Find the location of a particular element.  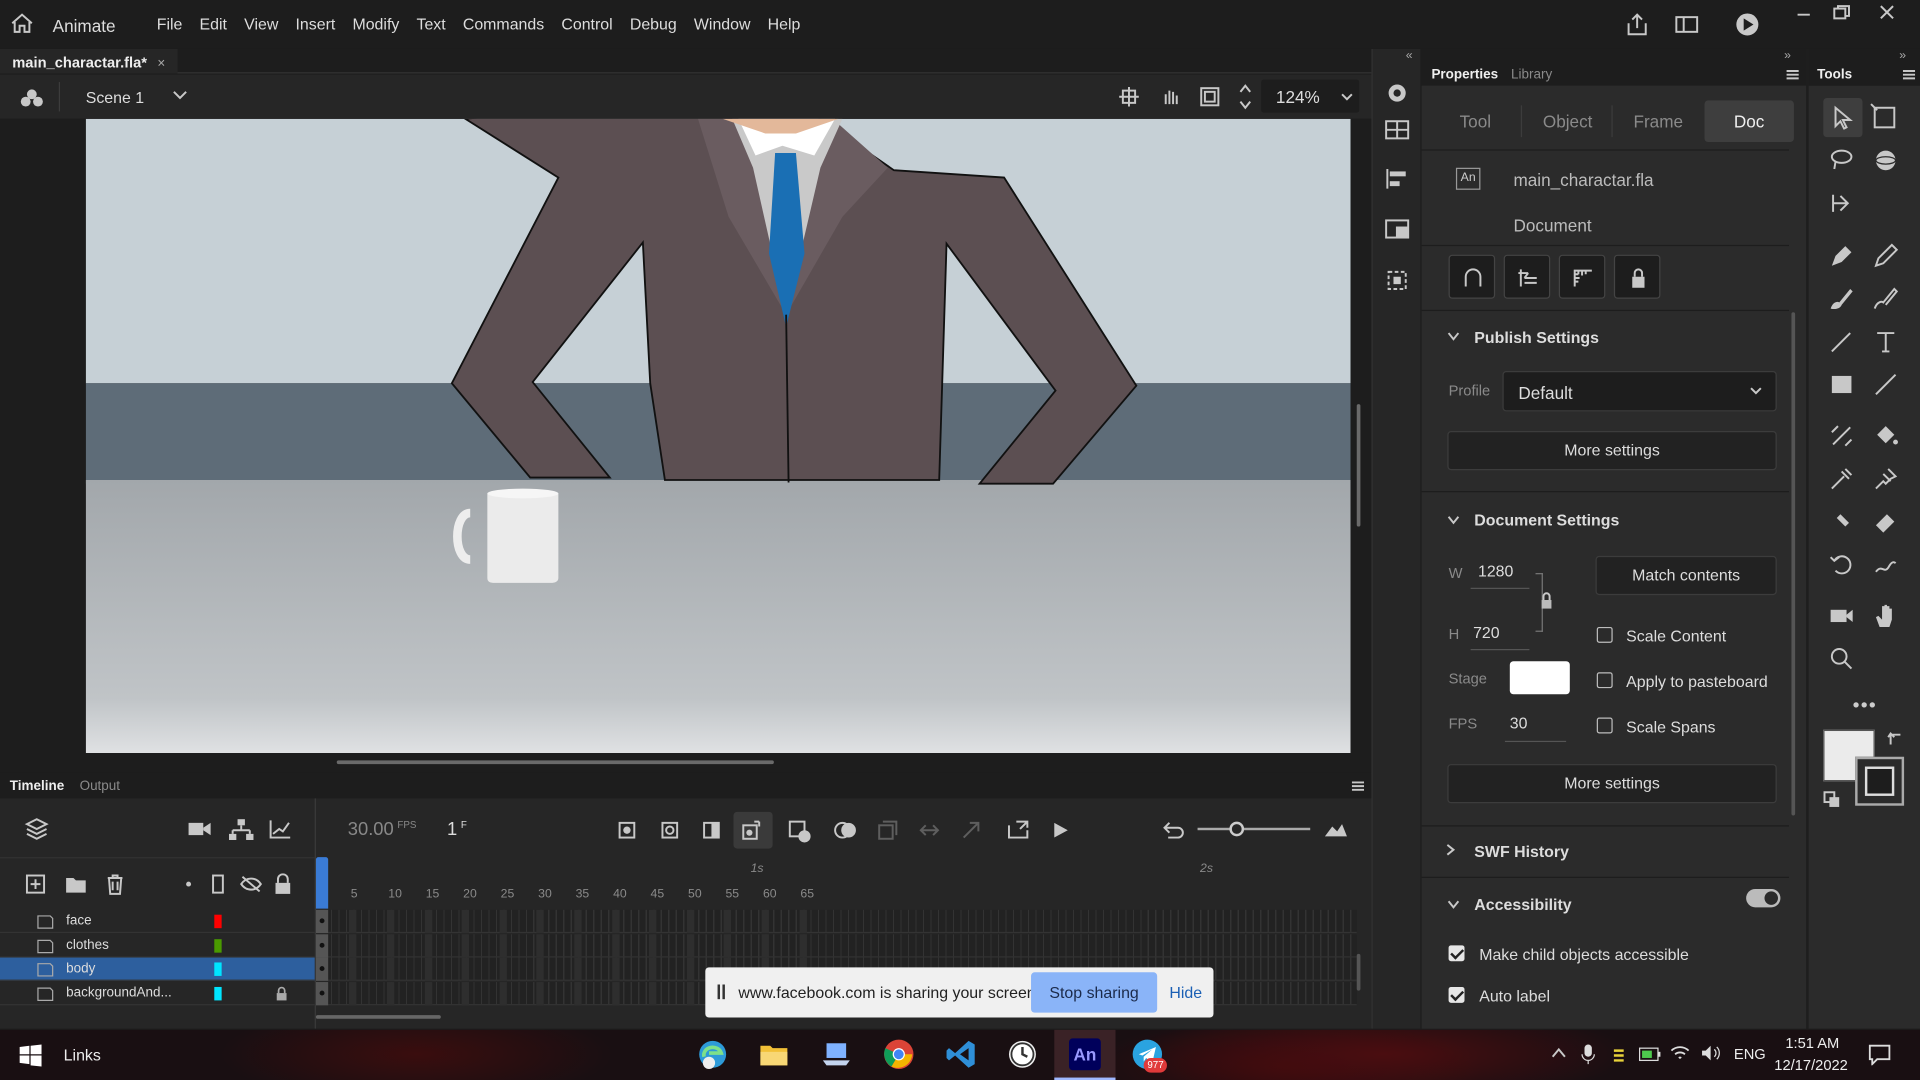

swf-history-title: SWF History is located at coordinates (1521, 851).